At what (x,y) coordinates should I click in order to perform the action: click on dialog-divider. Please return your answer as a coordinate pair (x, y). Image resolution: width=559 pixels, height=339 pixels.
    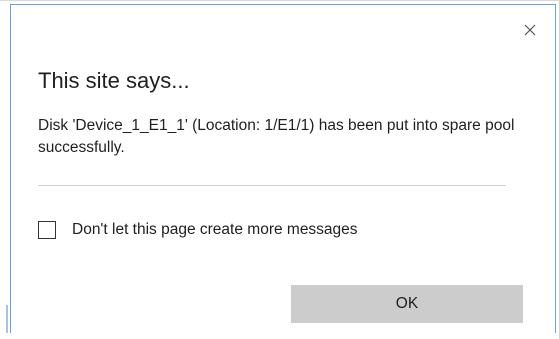
    Looking at the image, I should click on (272, 185).